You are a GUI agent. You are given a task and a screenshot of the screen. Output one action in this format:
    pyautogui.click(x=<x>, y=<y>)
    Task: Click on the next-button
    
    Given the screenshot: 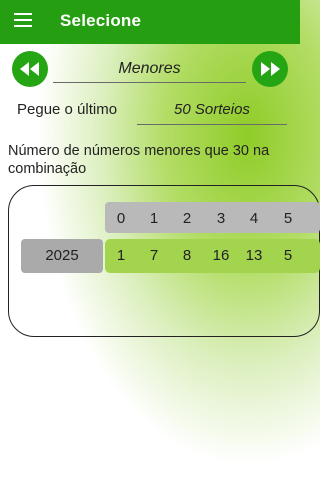 What is the action you would take?
    pyautogui.click(x=270, y=69)
    